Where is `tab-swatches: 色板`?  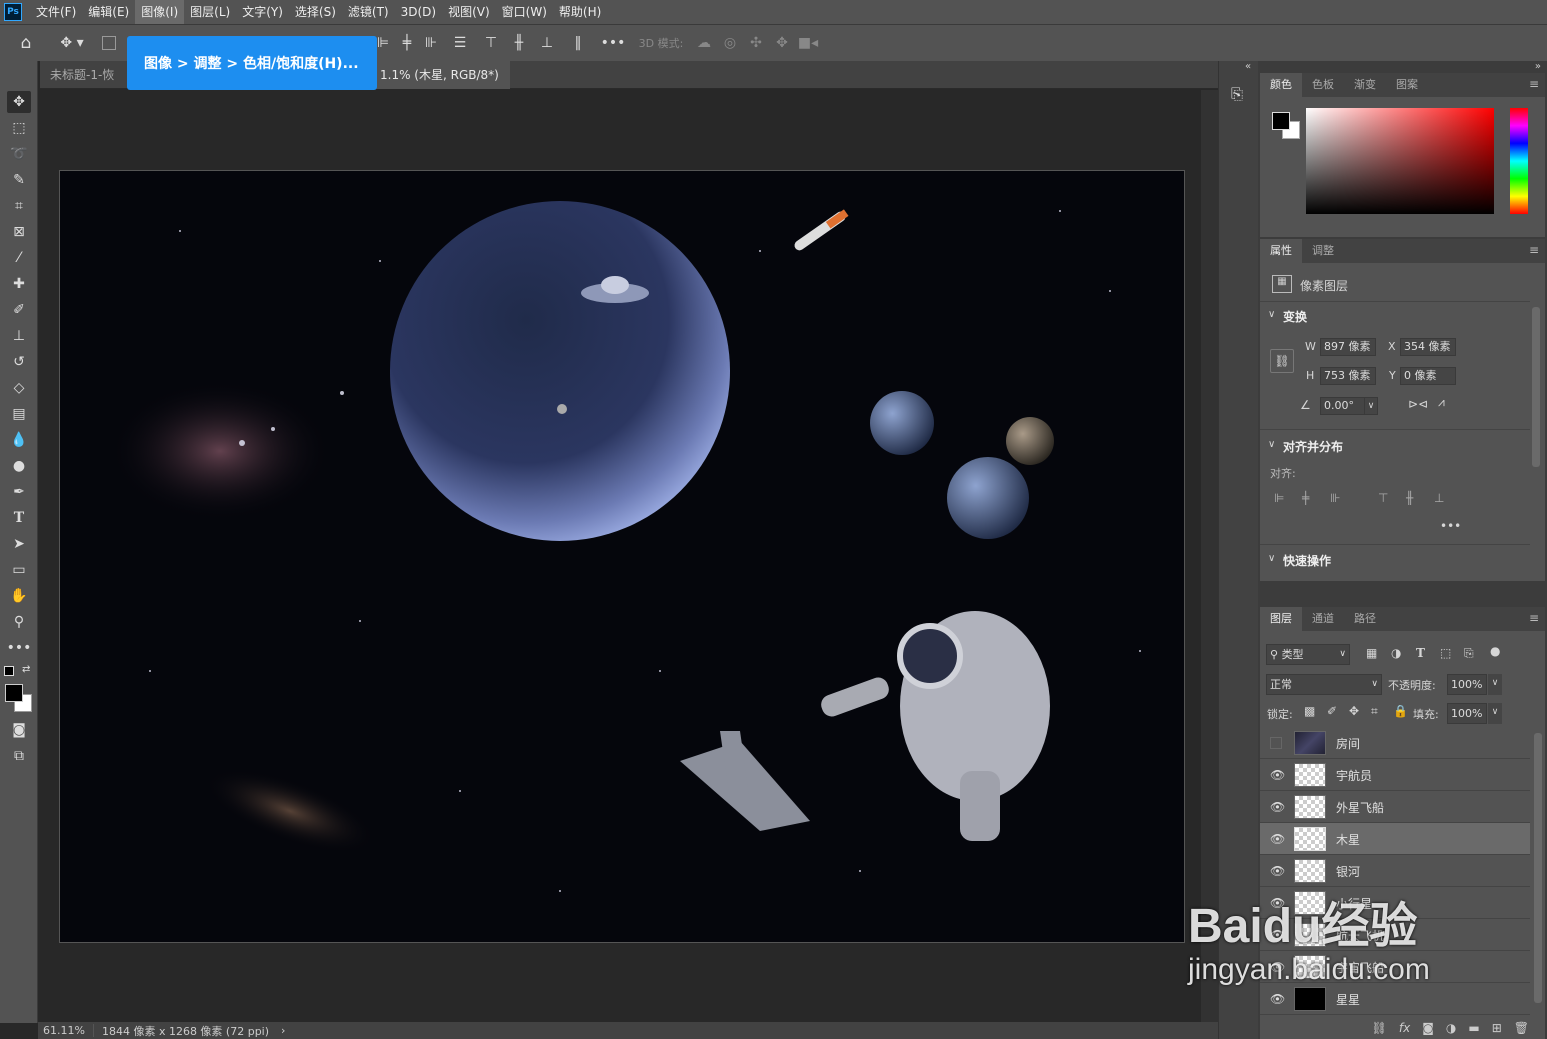
tab-swatches: 色板 is located at coordinates (1323, 85).